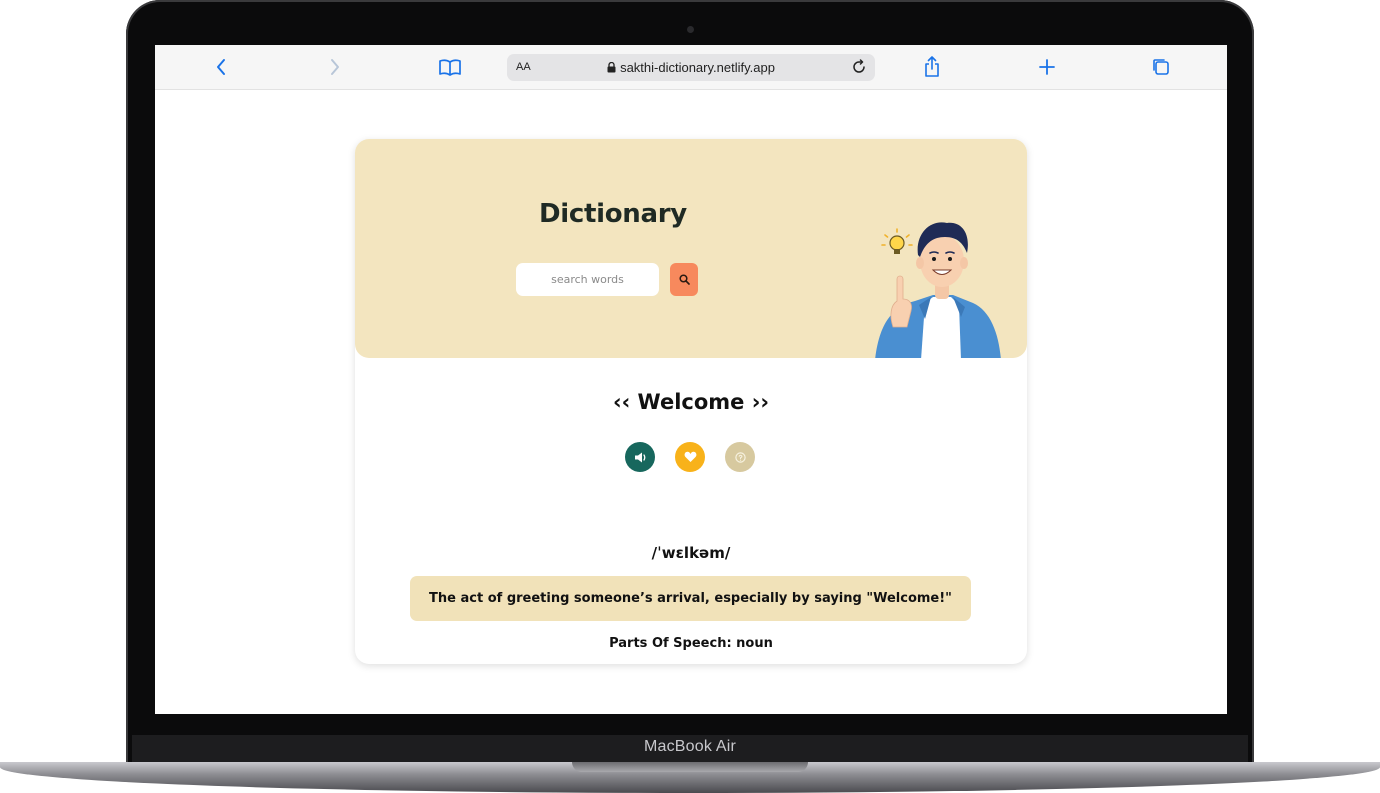 This screenshot has width=1380, height=793. I want to click on browser-toolbar: AA sakthi-dictionary.netlify.app, so click(691, 67).